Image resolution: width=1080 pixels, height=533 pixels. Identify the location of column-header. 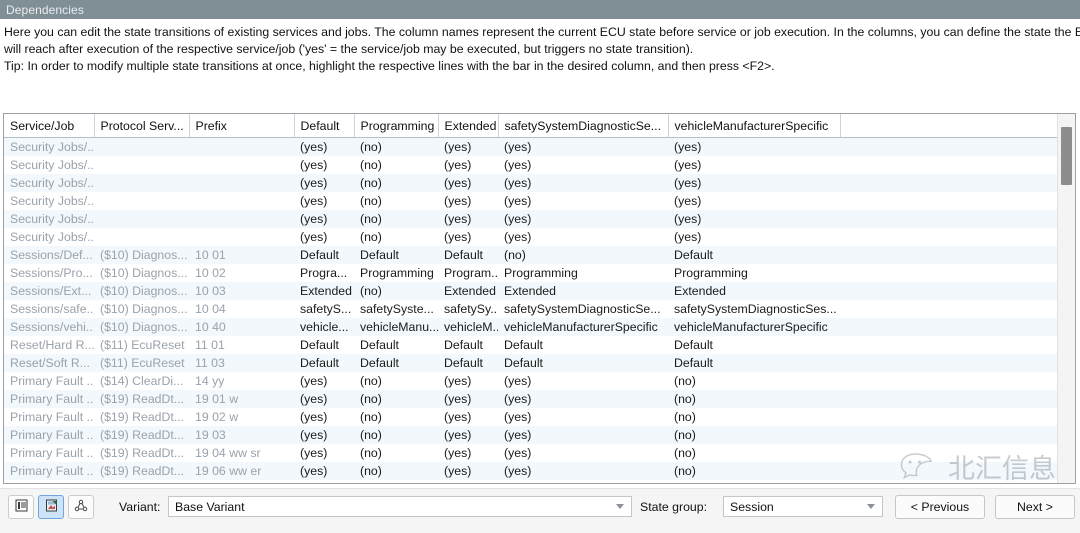
(948, 126).